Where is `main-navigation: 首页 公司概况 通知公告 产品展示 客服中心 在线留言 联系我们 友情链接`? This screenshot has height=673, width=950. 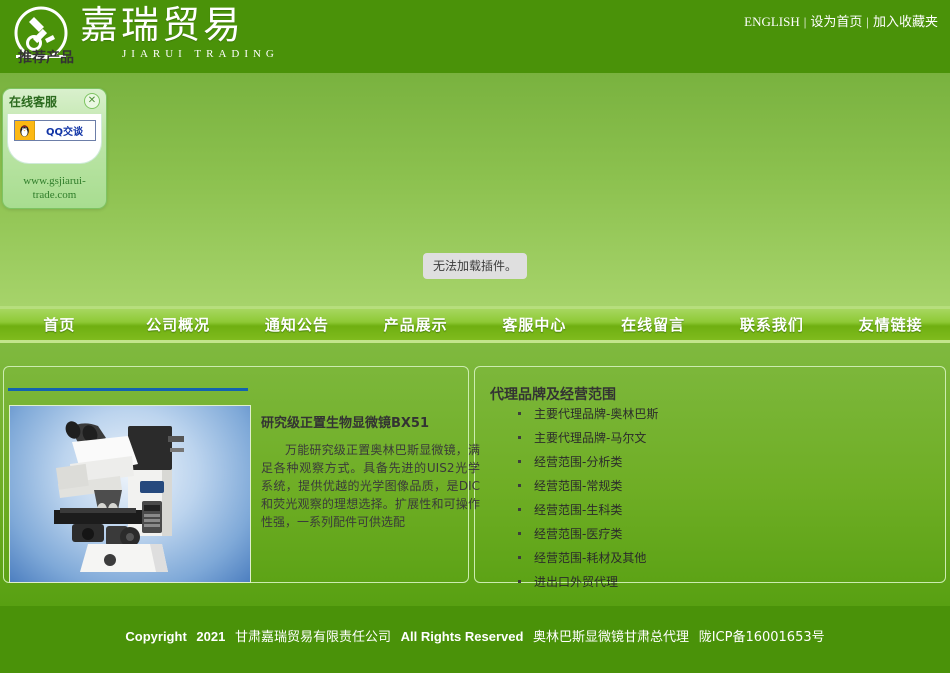 main-navigation: 首页 公司概况 通知公告 产品展示 客服中心 在线留言 联系我们 友情链接 is located at coordinates (475, 324).